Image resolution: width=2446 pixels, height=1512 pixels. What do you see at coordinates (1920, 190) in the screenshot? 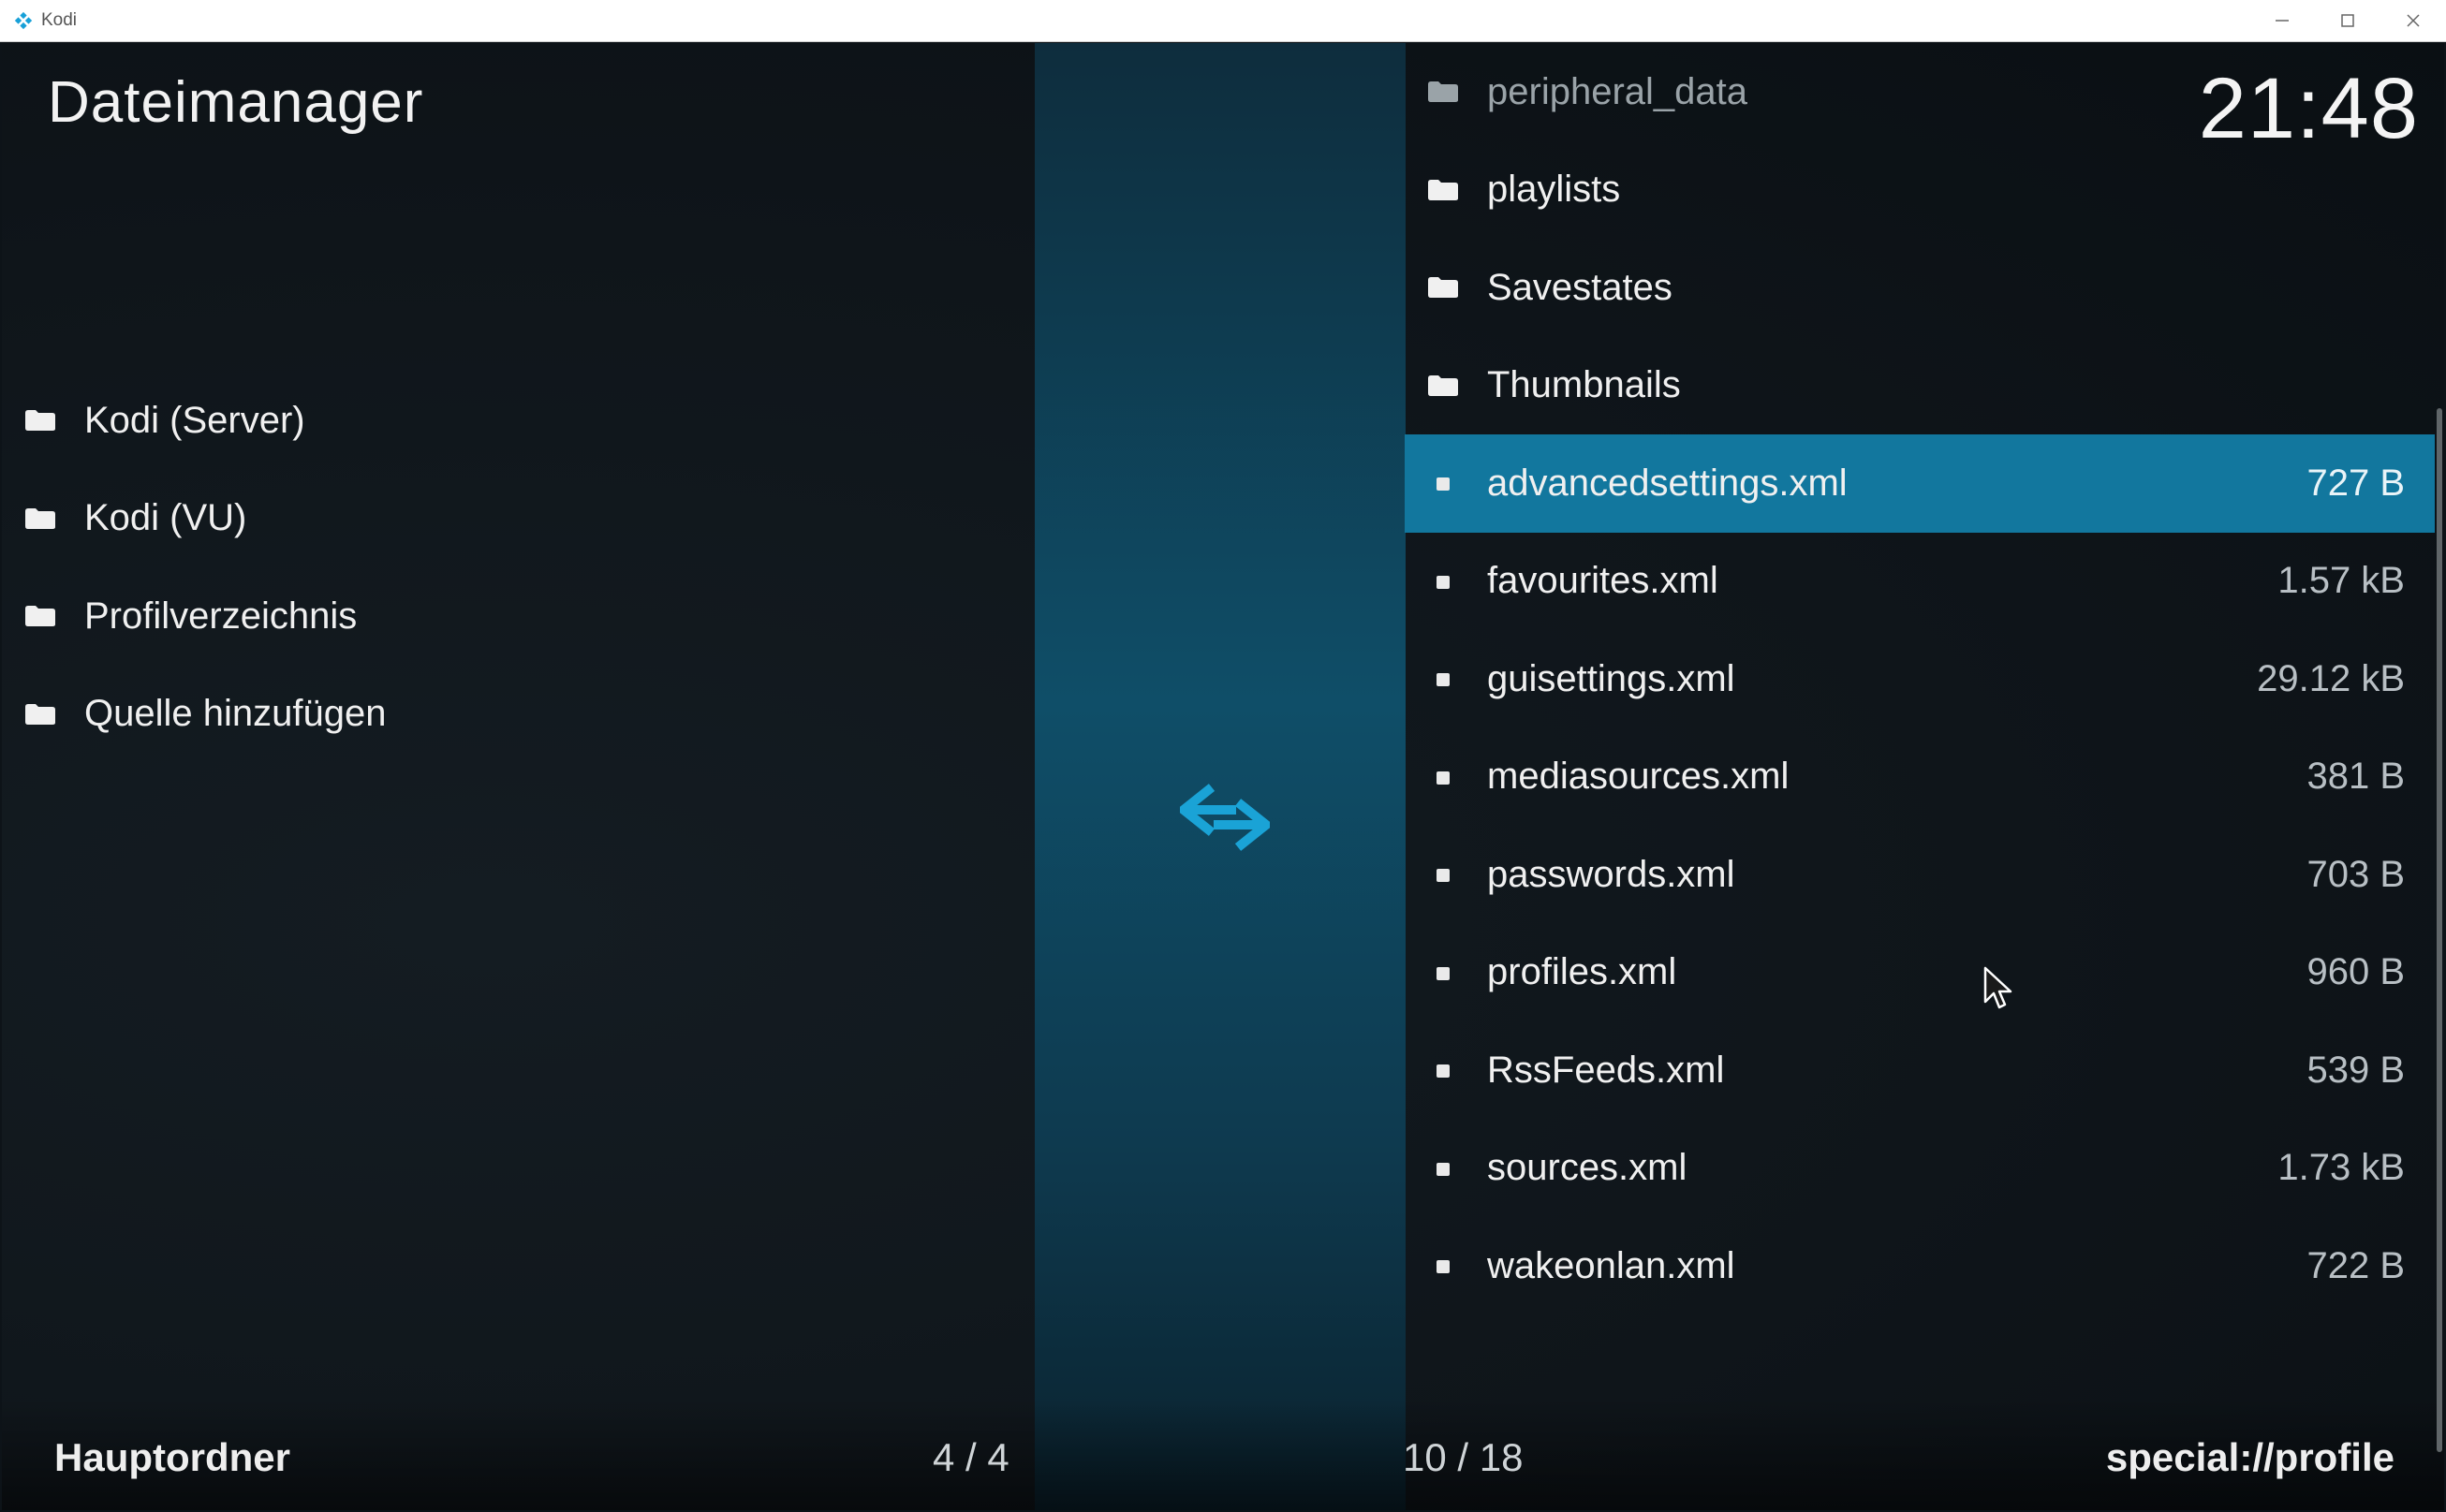
I see `list-item: playlists` at bounding box center [1920, 190].